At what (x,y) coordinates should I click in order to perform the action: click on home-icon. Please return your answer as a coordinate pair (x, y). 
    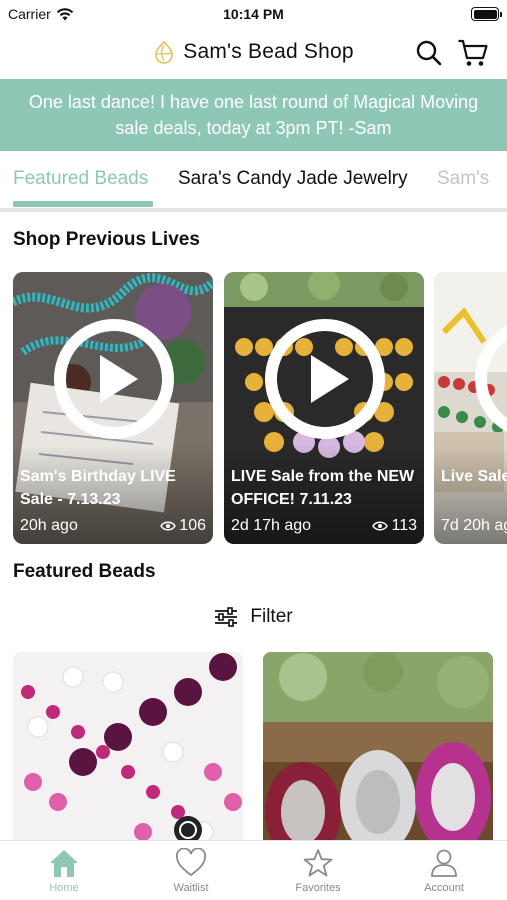
    Looking at the image, I should click on (64, 863).